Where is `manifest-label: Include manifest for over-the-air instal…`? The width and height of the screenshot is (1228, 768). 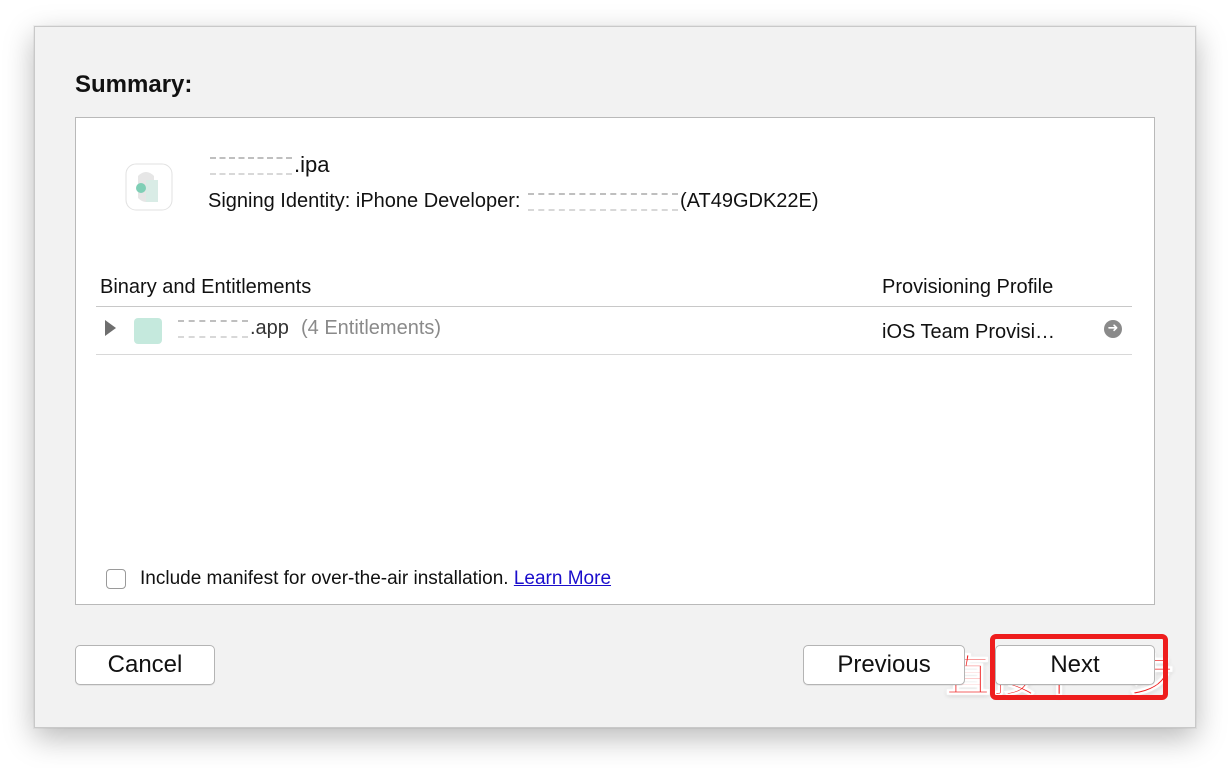 manifest-label: Include manifest for over-the-air instal… is located at coordinates (376, 578).